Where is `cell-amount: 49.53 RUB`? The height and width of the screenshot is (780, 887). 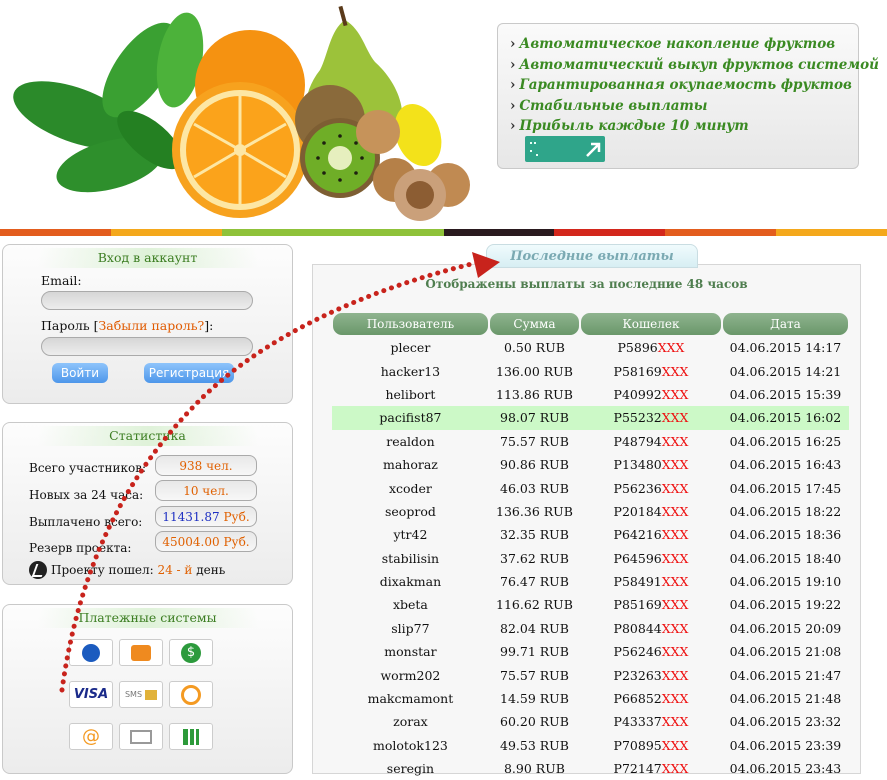
cell-amount: 49.53 RUB is located at coordinates (534, 745).